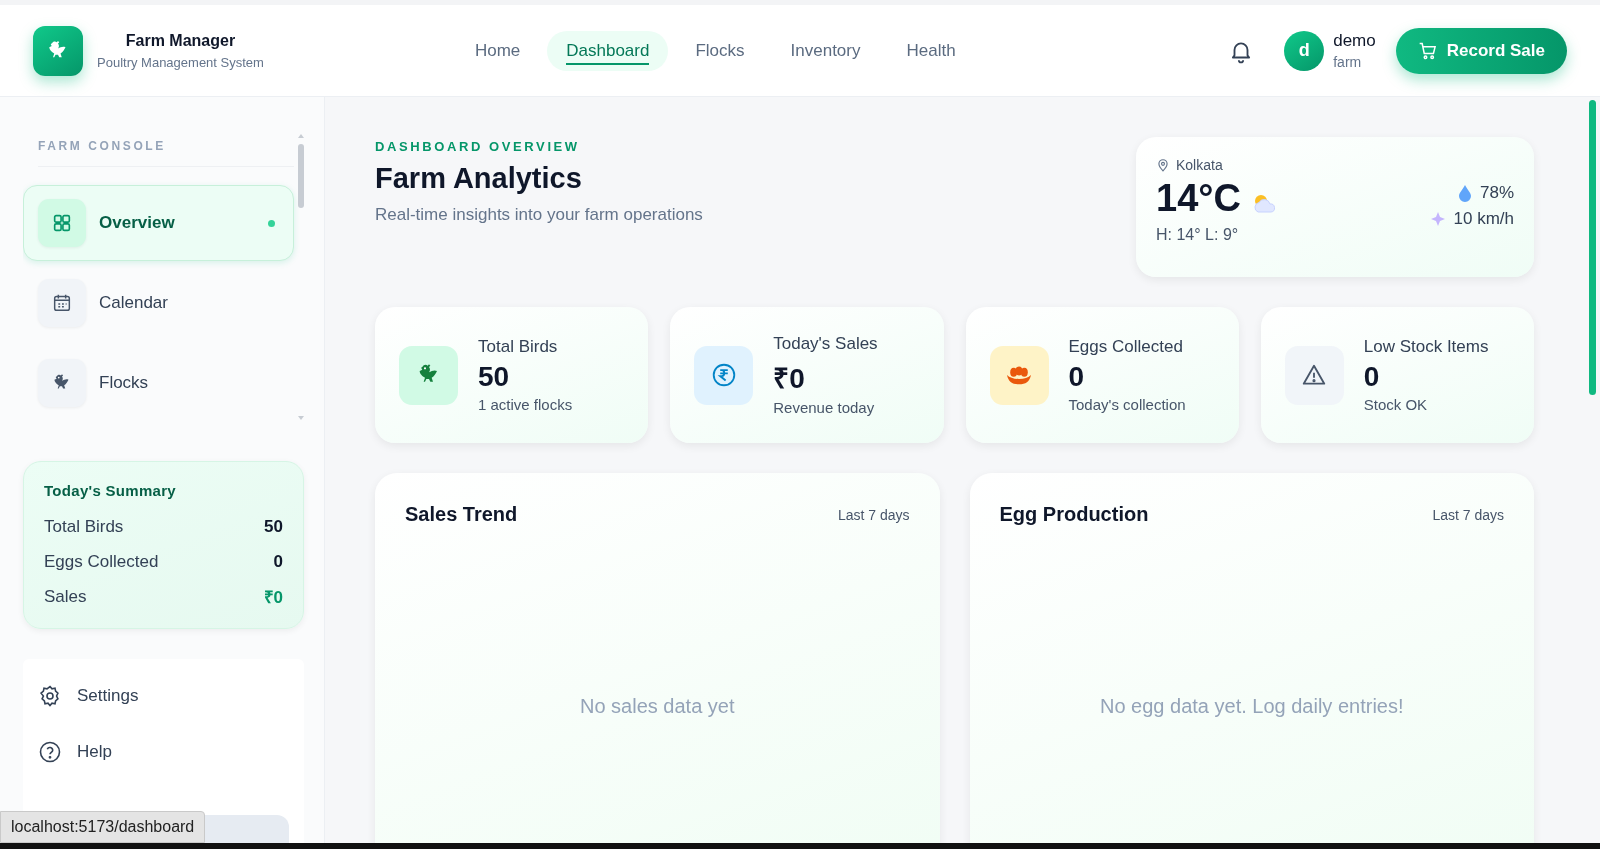  Describe the element at coordinates (271, 223) in the screenshot. I see `active-dot` at that location.